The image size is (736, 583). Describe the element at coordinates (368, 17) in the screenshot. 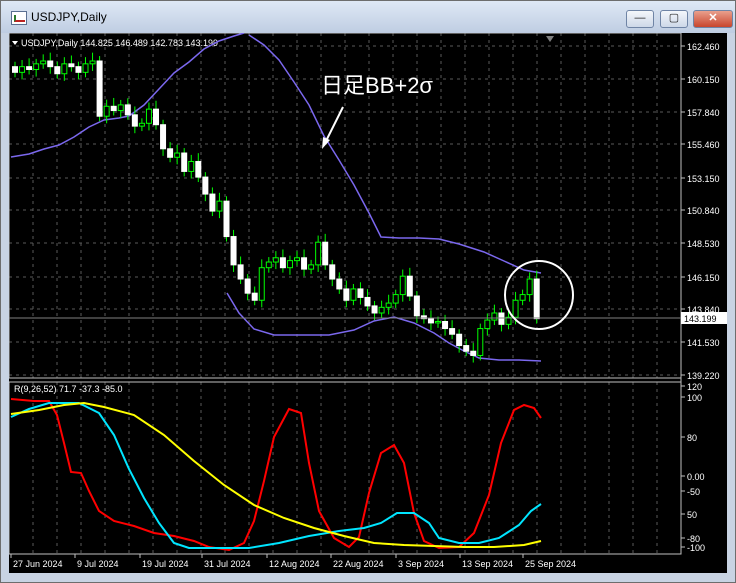

I see `title-bar: USDJPY,Daily — ▢ ✕` at that location.